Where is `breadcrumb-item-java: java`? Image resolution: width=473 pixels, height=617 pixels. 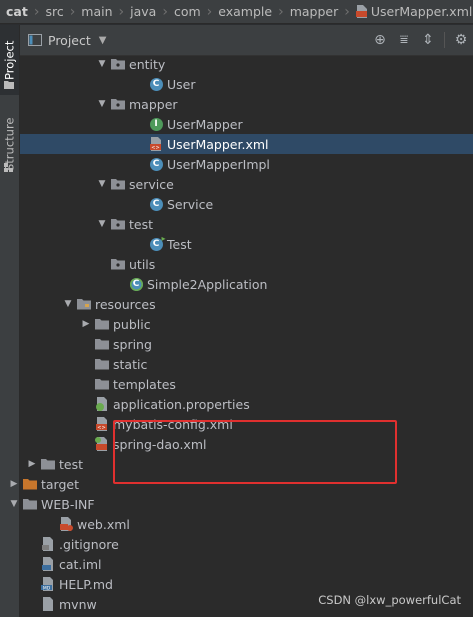 breadcrumb-item-java: java is located at coordinates (143, 11).